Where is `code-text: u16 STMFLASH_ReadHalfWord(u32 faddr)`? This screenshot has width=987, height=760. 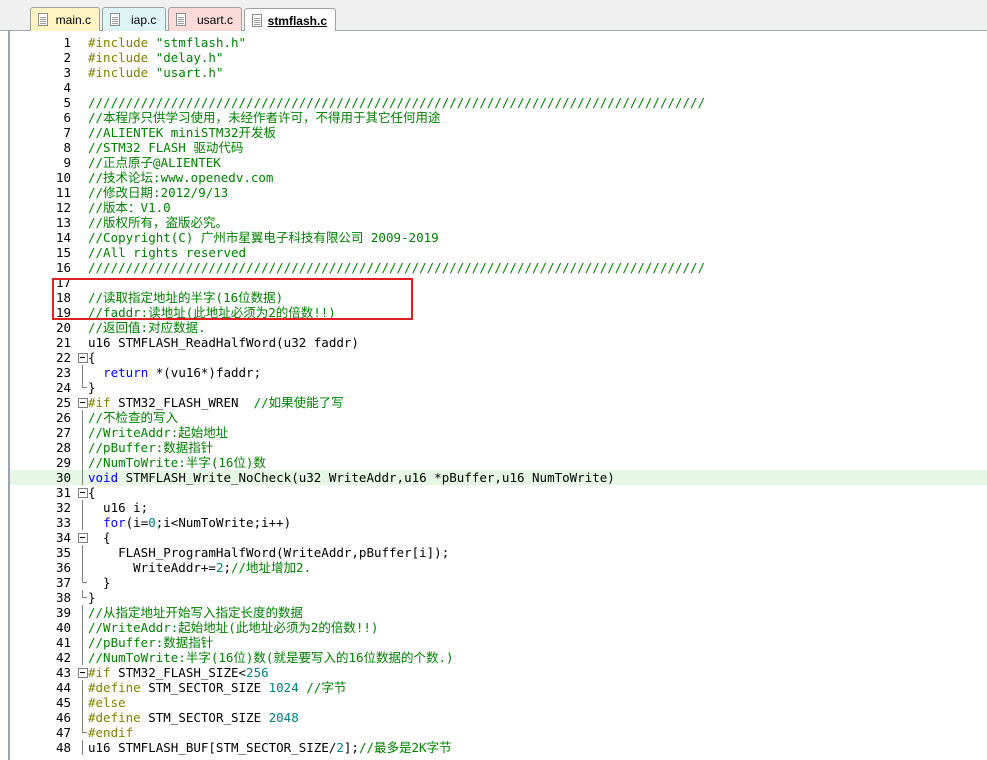 code-text: u16 STMFLASH_ReadHalfWord(u32 faddr) is located at coordinates (223, 342).